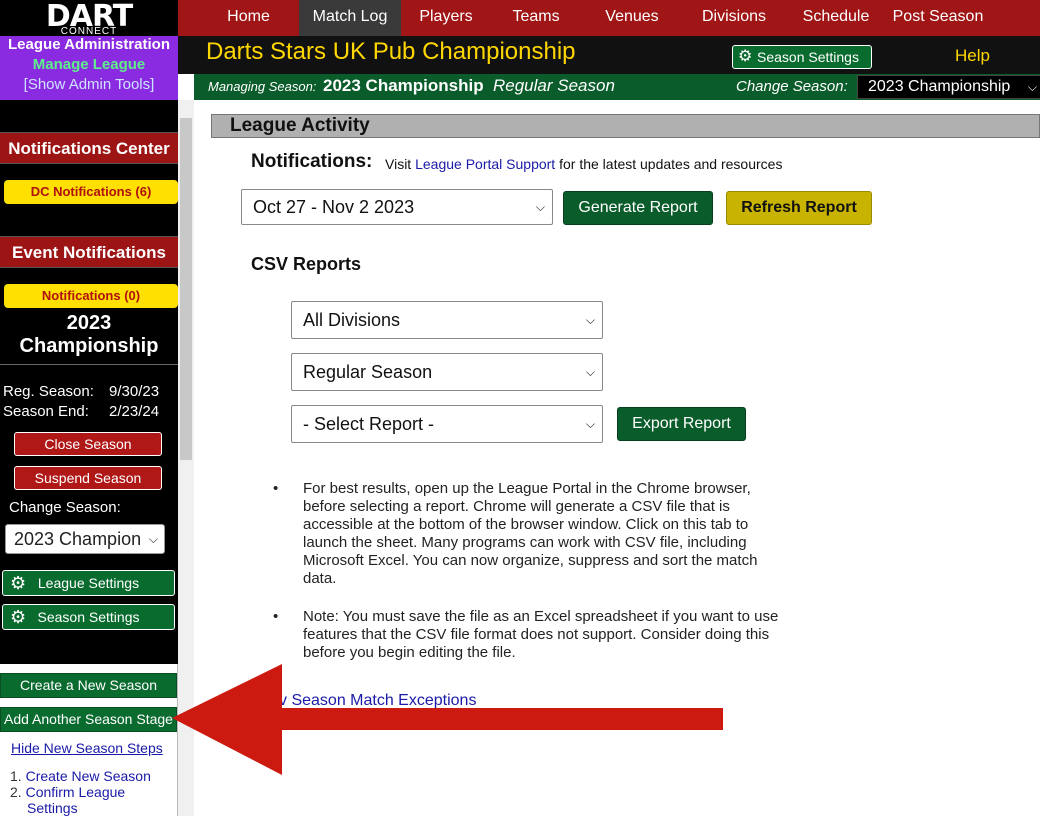  I want to click on reg-season-label: Reg. Season:, so click(48, 391).